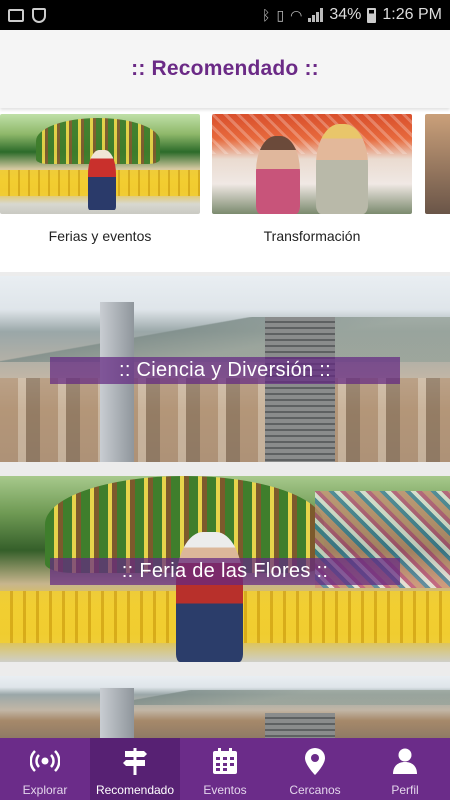  What do you see at coordinates (345, 14) in the screenshot?
I see `battery-percent: 34%` at bounding box center [345, 14].